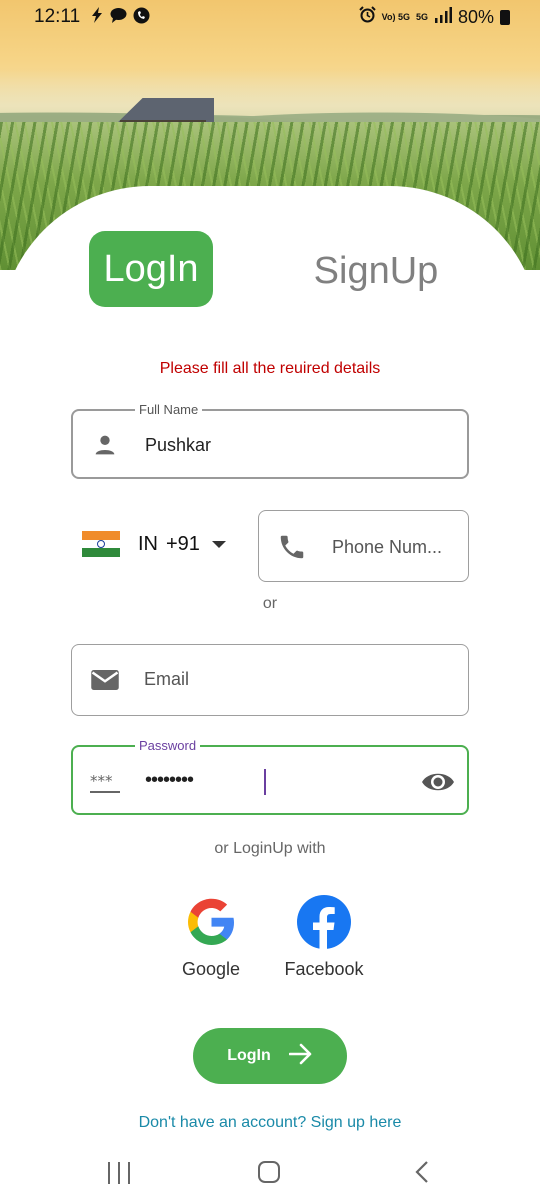 Image resolution: width=540 pixels, height=1204 pixels. Describe the element at coordinates (118, 17) in the screenshot. I see `chat-icon` at that location.